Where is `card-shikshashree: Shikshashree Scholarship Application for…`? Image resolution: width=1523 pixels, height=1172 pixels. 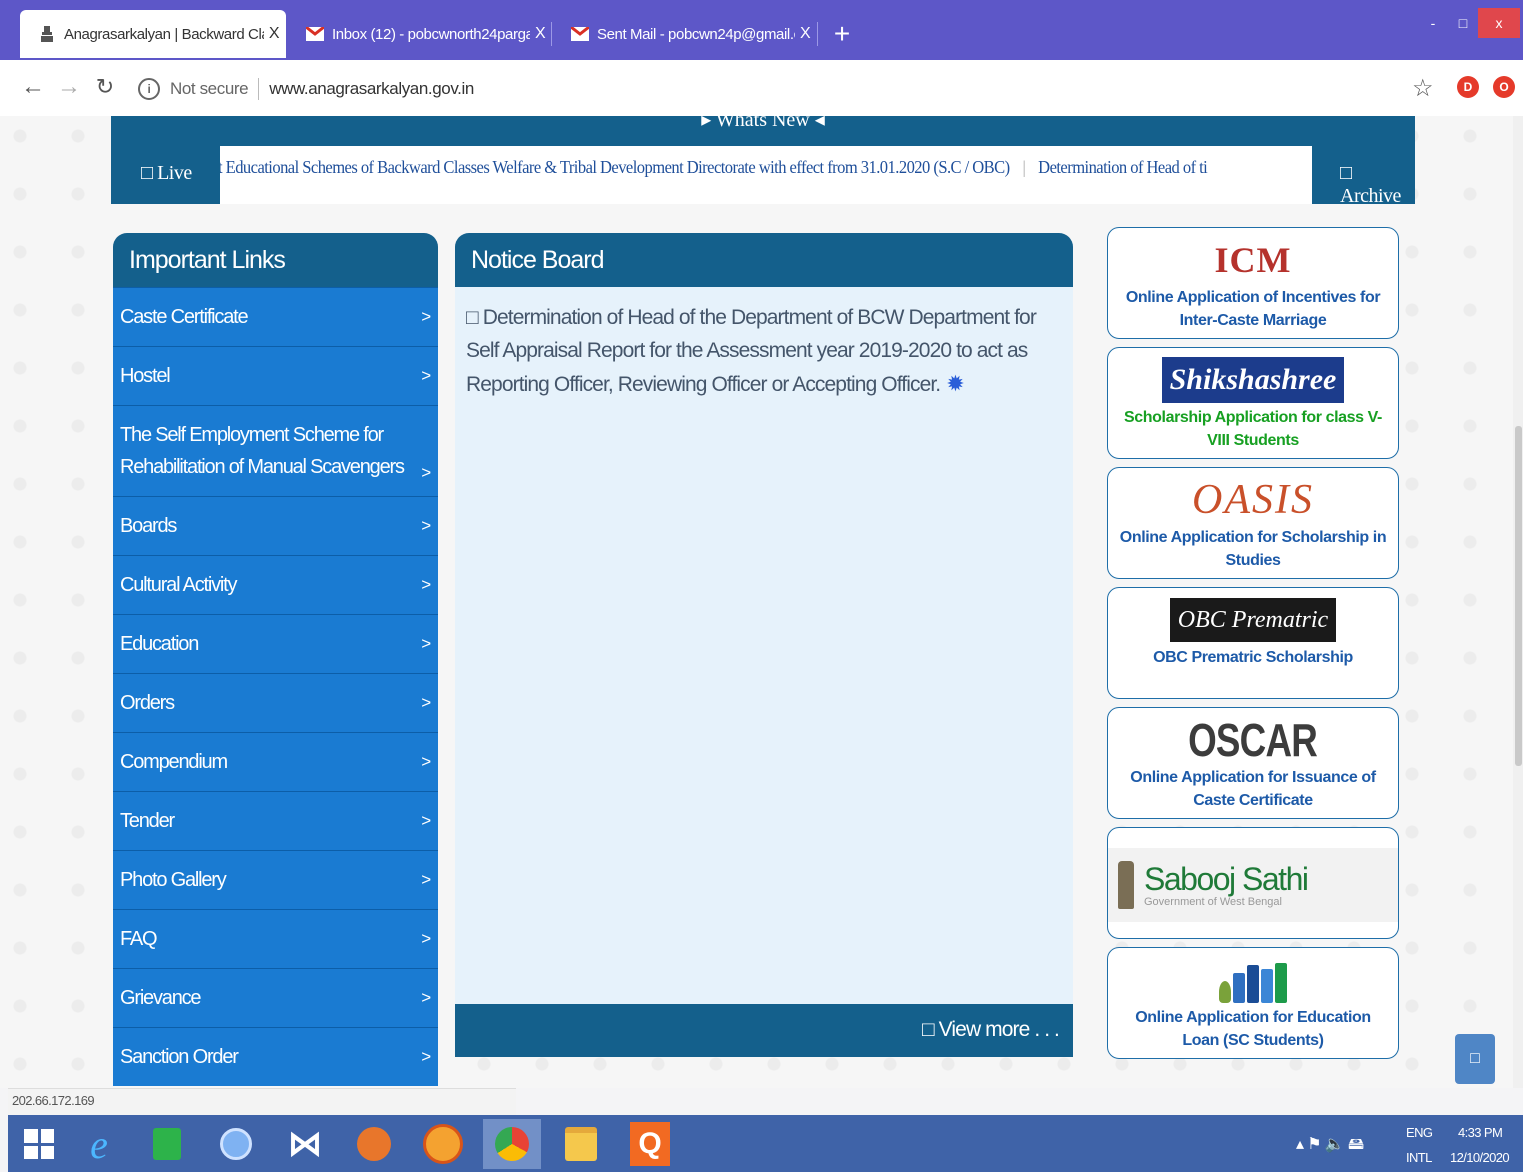
card-shikshashree: Shikshashree Scholarship Application for… is located at coordinates (1253, 403).